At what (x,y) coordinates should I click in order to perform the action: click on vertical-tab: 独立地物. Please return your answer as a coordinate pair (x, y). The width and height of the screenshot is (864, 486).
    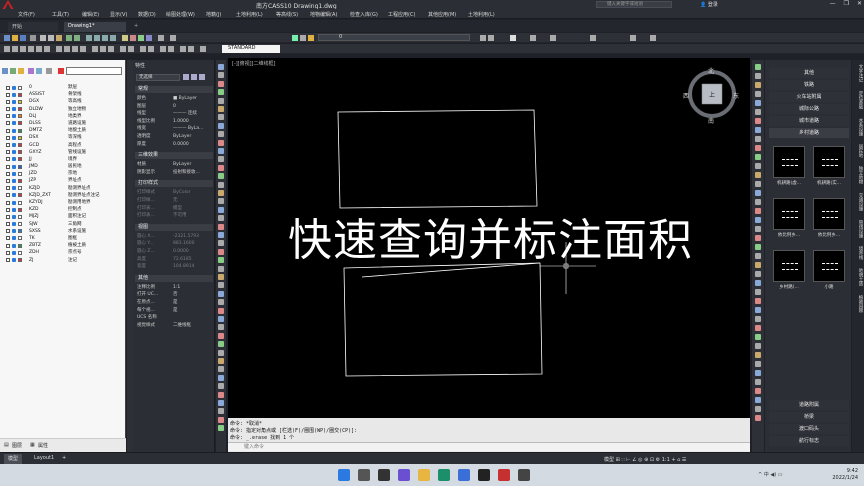
    Looking at the image, I should click on (858, 175).